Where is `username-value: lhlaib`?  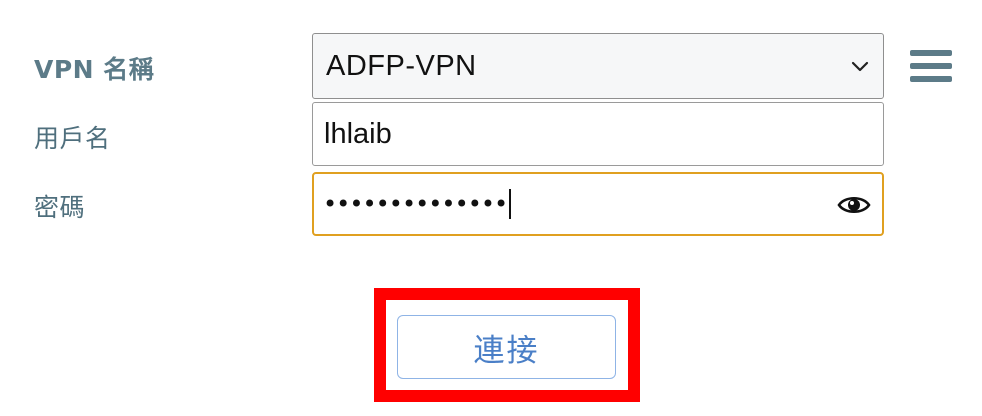
username-value: lhlaib is located at coordinates (358, 133).